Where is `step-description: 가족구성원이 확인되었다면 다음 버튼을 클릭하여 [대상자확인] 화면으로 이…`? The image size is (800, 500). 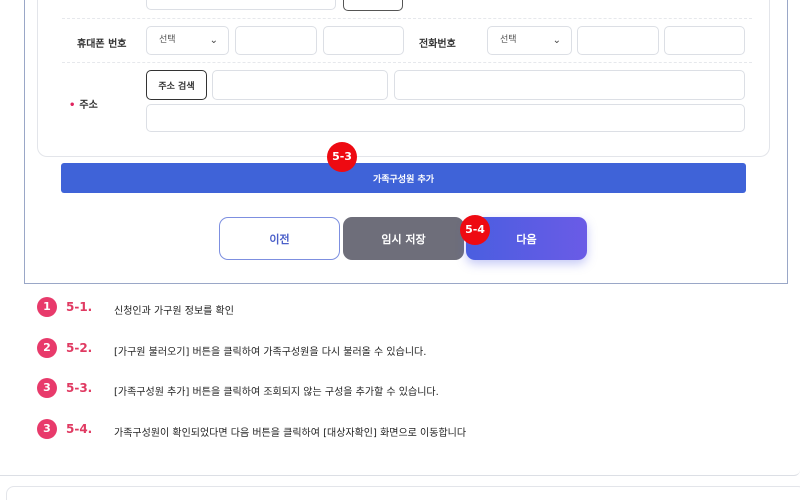
step-description: 가족구성원이 확인되었다면 다음 버튼을 클릭하여 [대상자확인] 화면으로 이… is located at coordinates (290, 433).